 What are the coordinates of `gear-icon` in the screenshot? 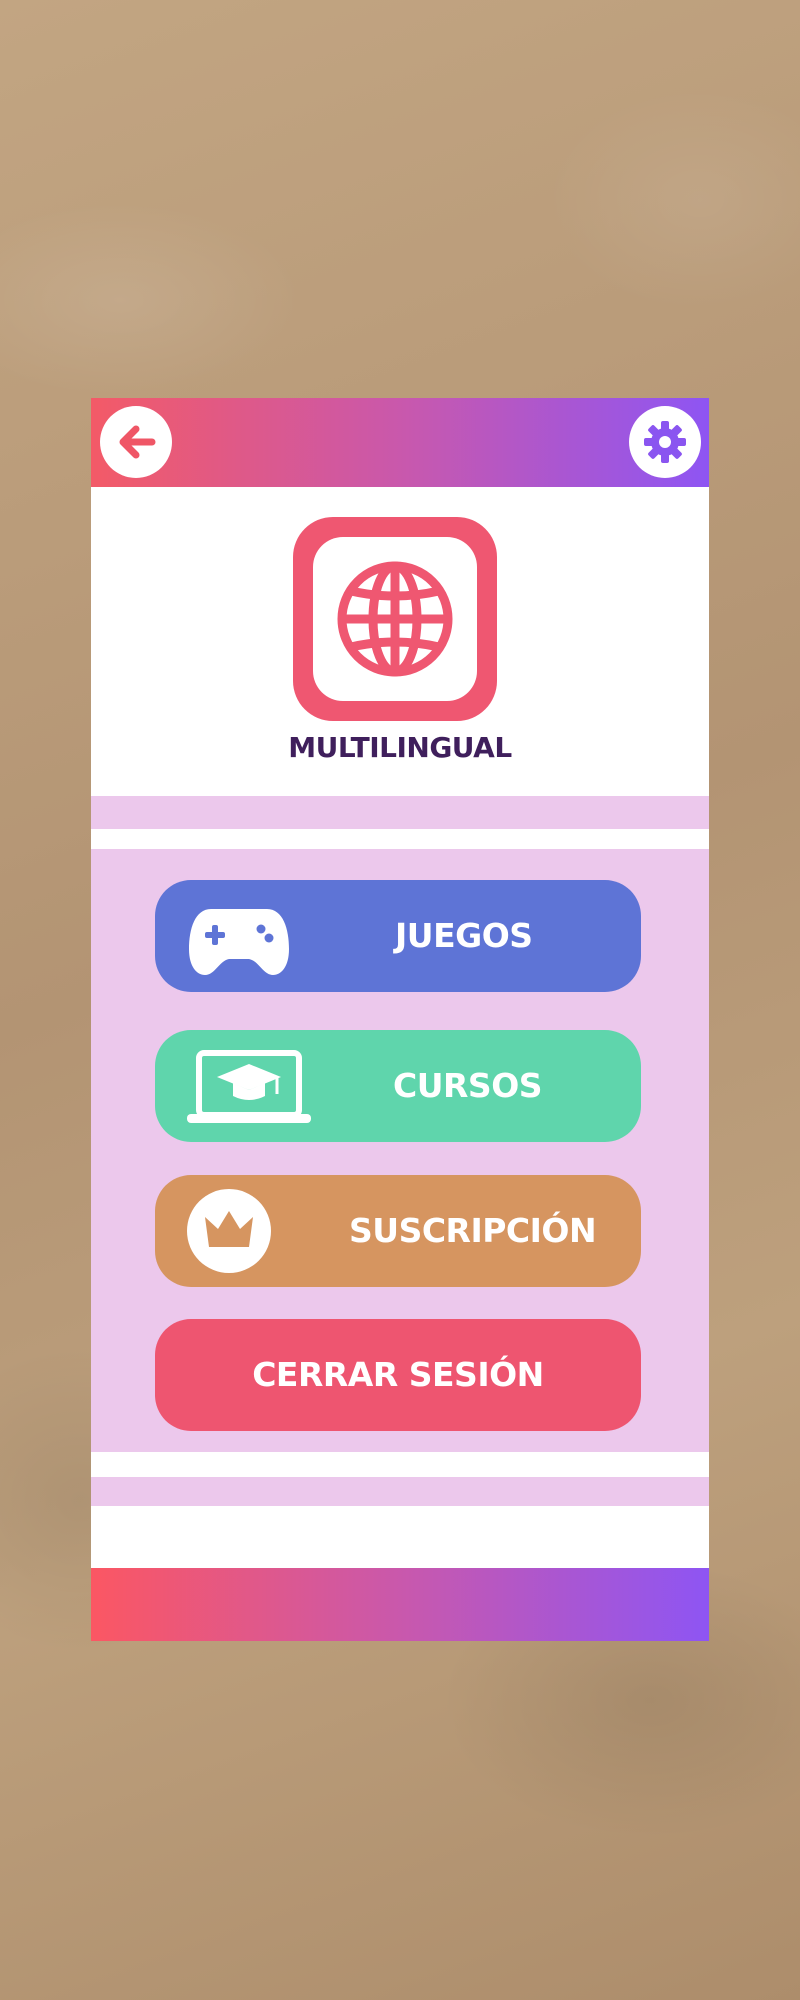 It's located at (665, 442).